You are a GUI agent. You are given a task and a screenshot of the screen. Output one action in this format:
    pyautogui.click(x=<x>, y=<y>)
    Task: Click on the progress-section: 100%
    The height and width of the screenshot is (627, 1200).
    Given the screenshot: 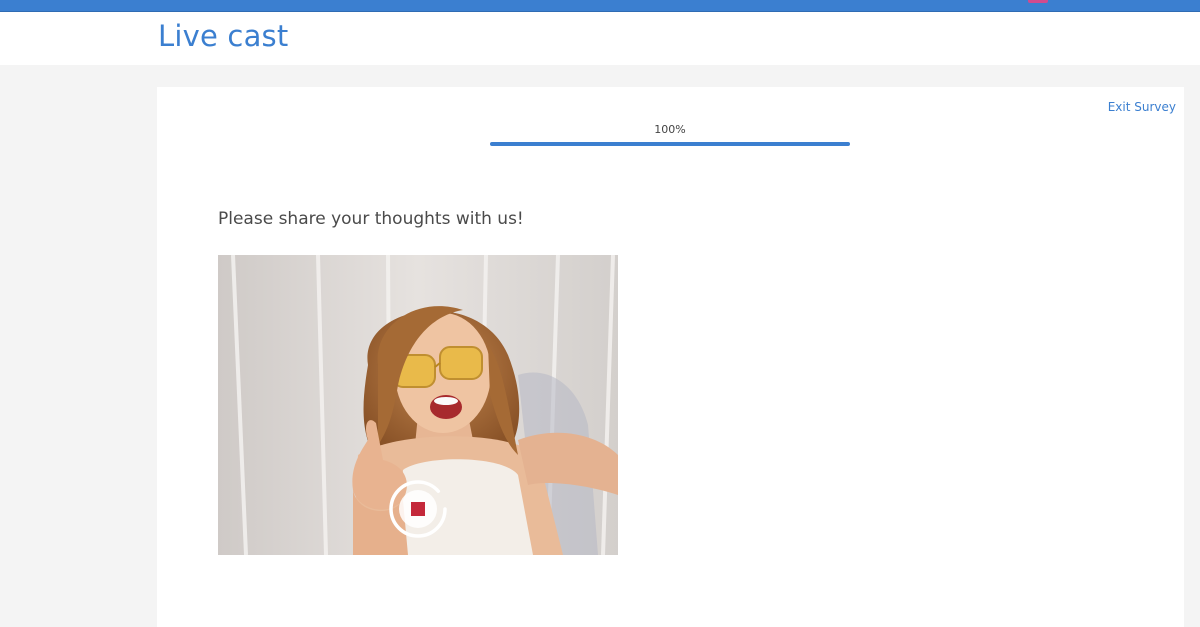 What is the action you would take?
    pyautogui.click(x=670, y=134)
    